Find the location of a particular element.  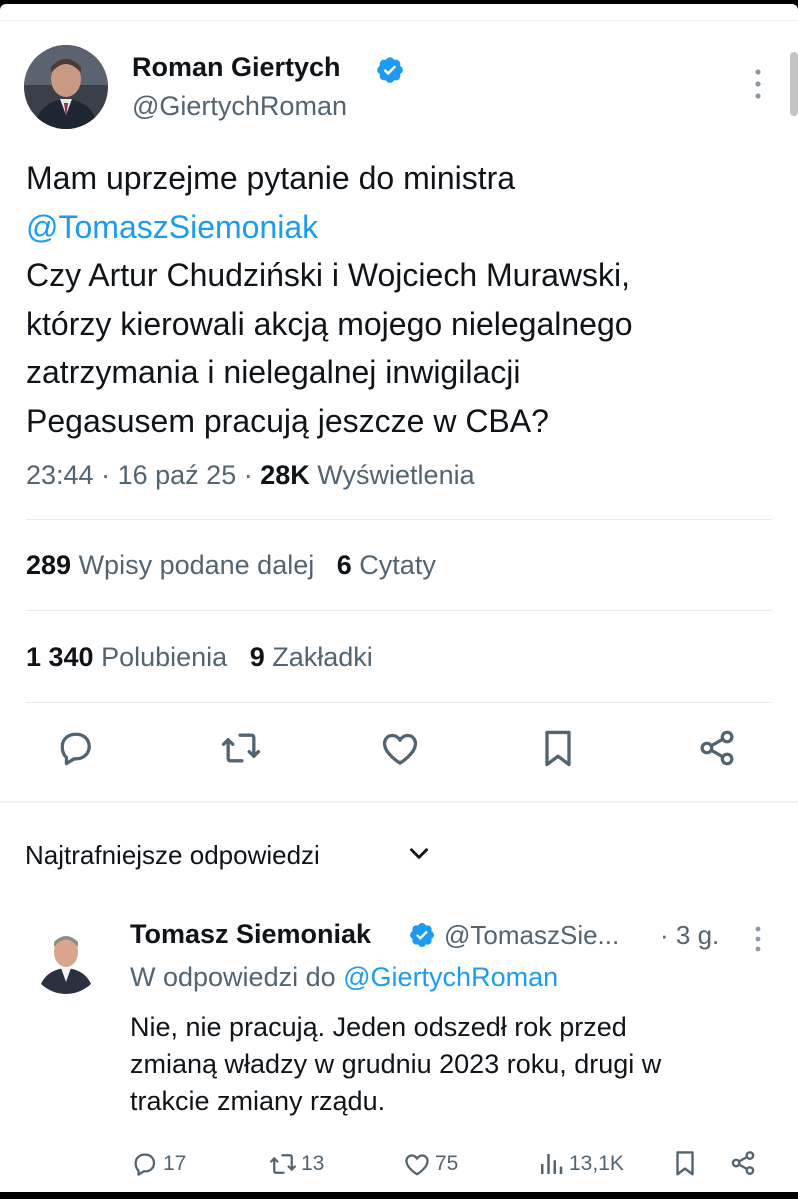

reply-reposts-count: 13 is located at coordinates (313, 1163).